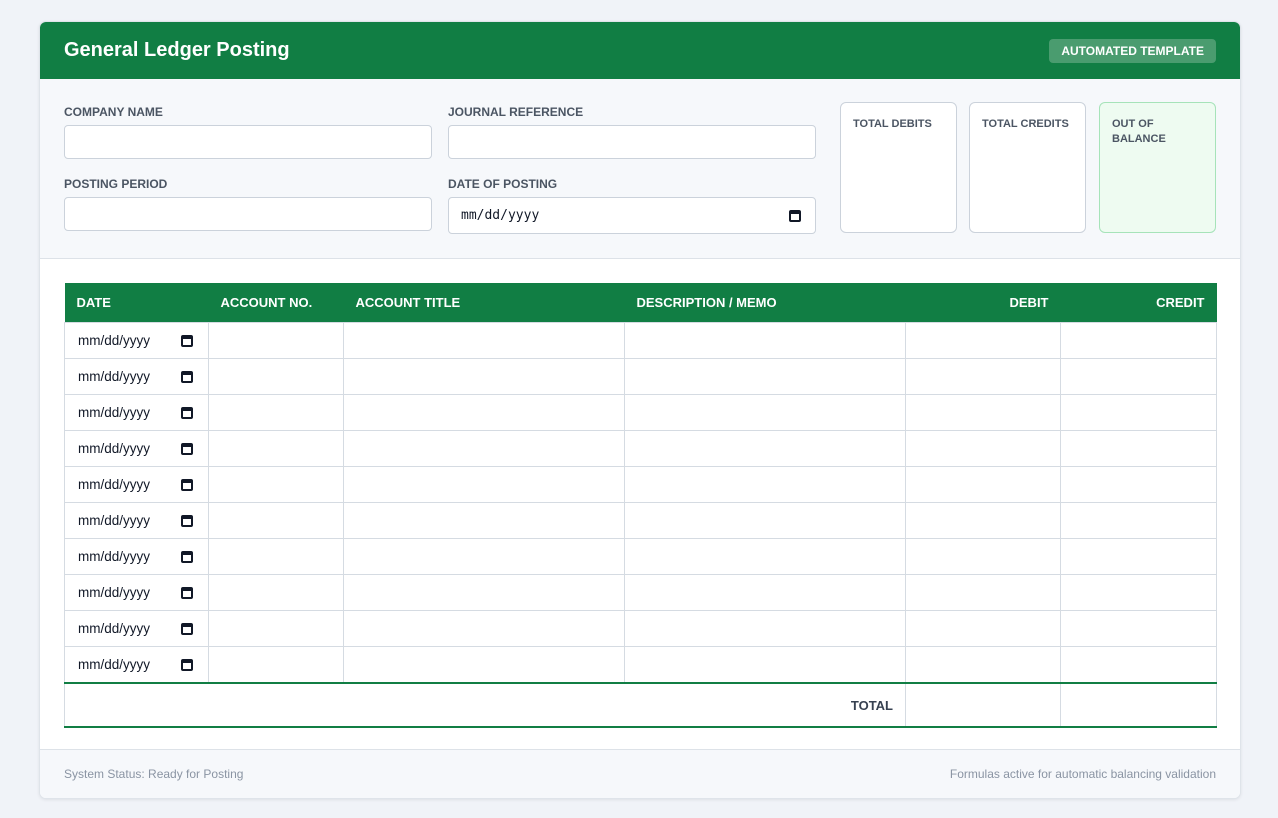  I want to click on column-header-date: DATE, so click(136, 303).